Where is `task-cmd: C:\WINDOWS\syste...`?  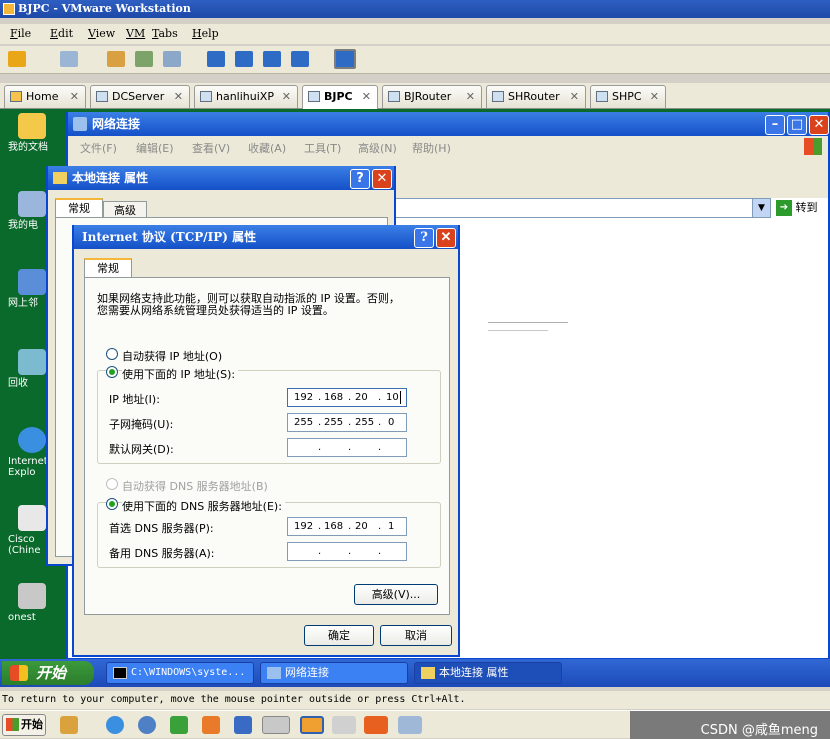 task-cmd: C:\WINDOWS\syste... is located at coordinates (180, 673).